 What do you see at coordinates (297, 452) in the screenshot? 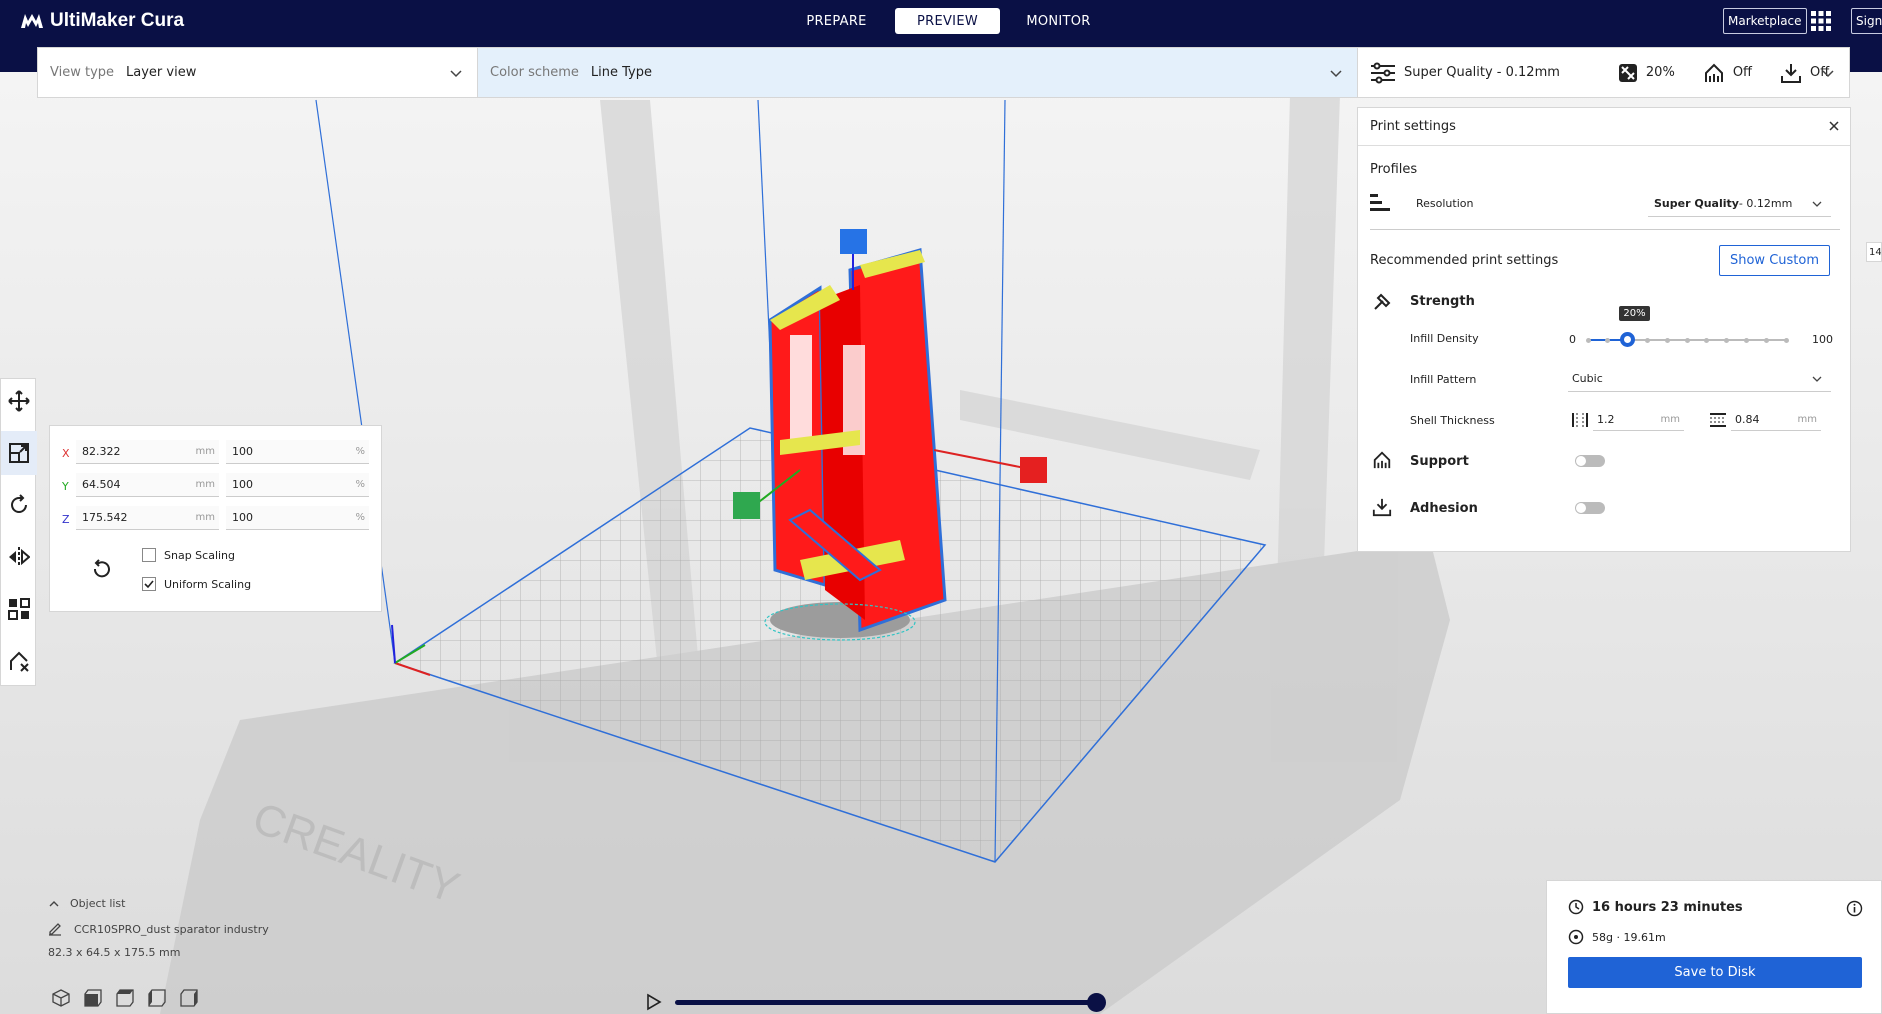
I see `x-percent-input: 100 %` at bounding box center [297, 452].